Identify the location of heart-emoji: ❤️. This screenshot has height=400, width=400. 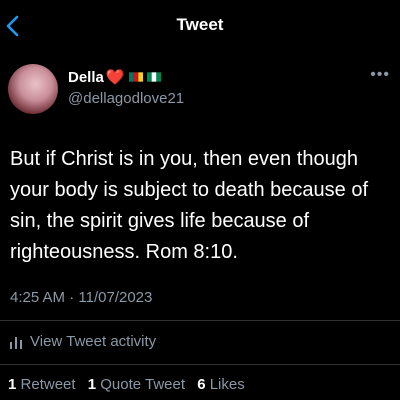
(115, 77).